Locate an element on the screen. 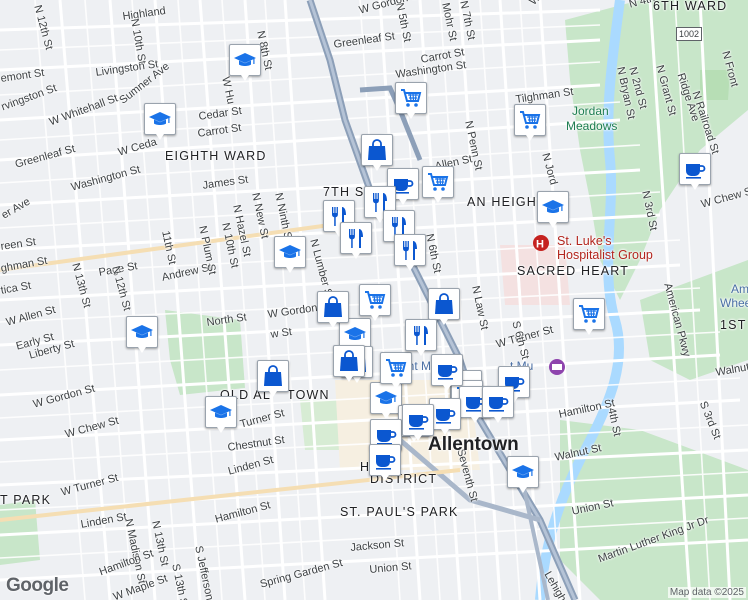 The image size is (748, 600). area-label: 1ST is located at coordinates (733, 325).